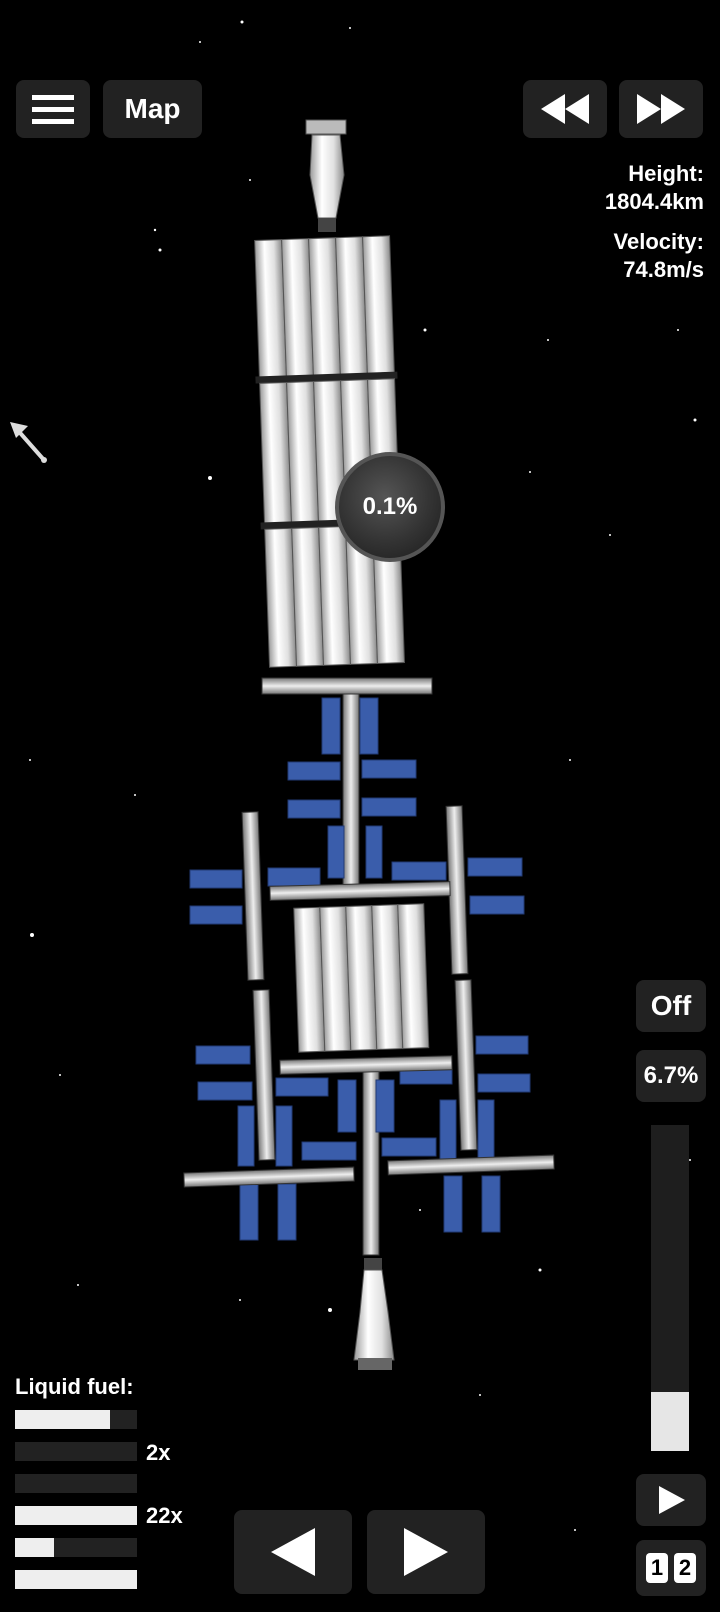 The width and height of the screenshot is (720, 1612). Describe the element at coordinates (654, 201) in the screenshot. I see `height-value: 1804.4km` at that location.